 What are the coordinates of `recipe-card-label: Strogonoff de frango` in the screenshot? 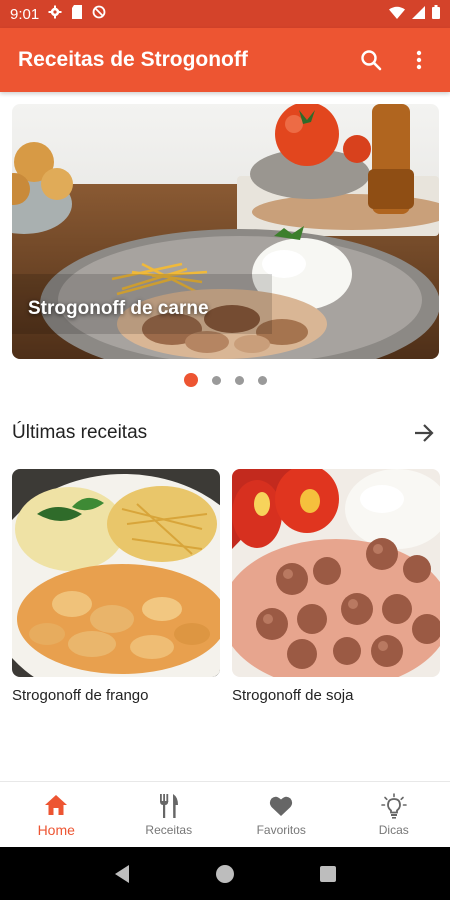 It's located at (80, 695).